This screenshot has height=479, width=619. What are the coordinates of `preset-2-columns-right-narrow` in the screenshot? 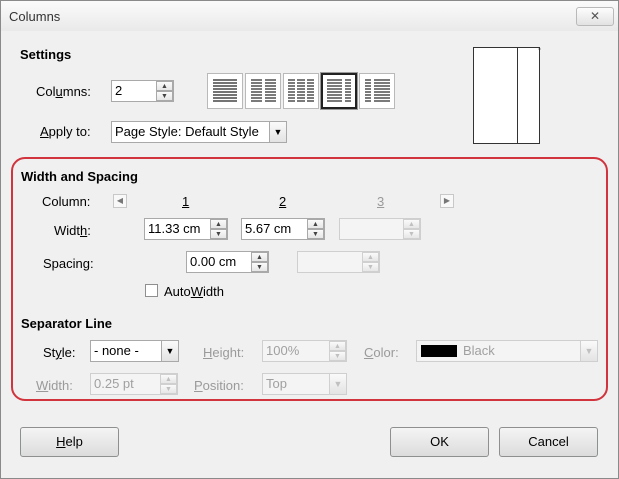 It's located at (377, 91).